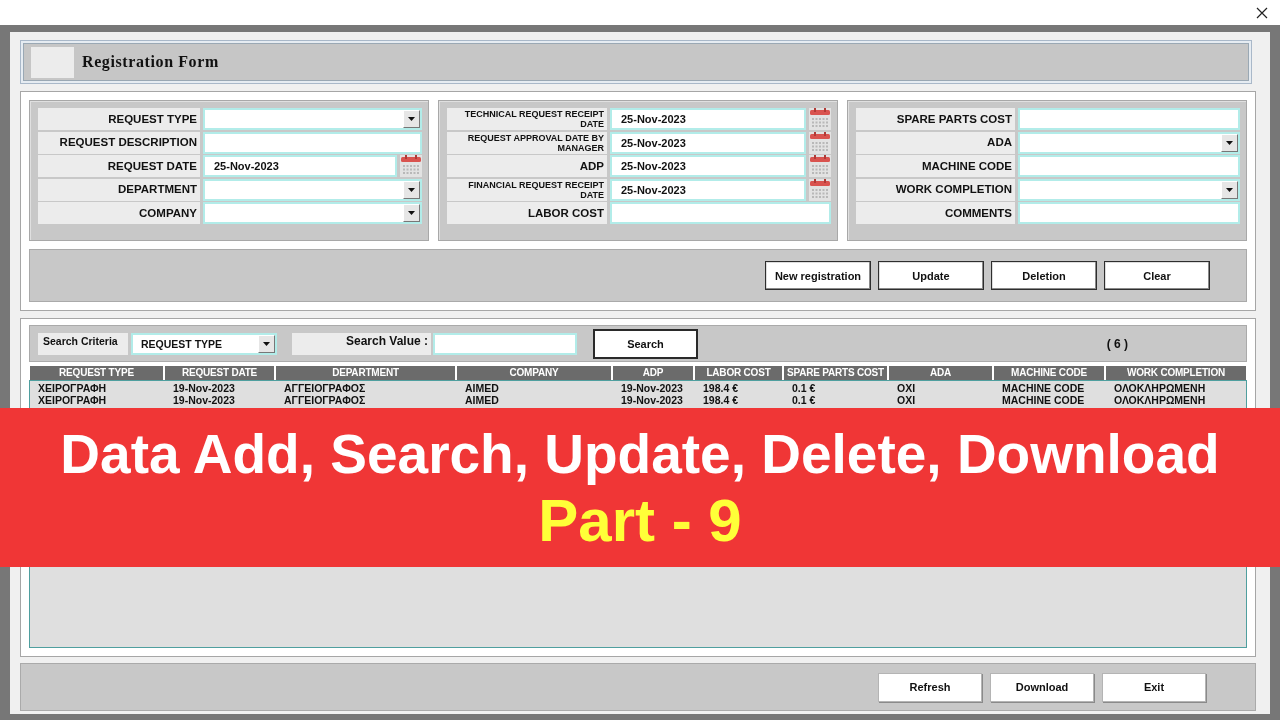  What do you see at coordinates (935, 189) in the screenshot?
I see `field-label: WORK COMPLETION` at bounding box center [935, 189].